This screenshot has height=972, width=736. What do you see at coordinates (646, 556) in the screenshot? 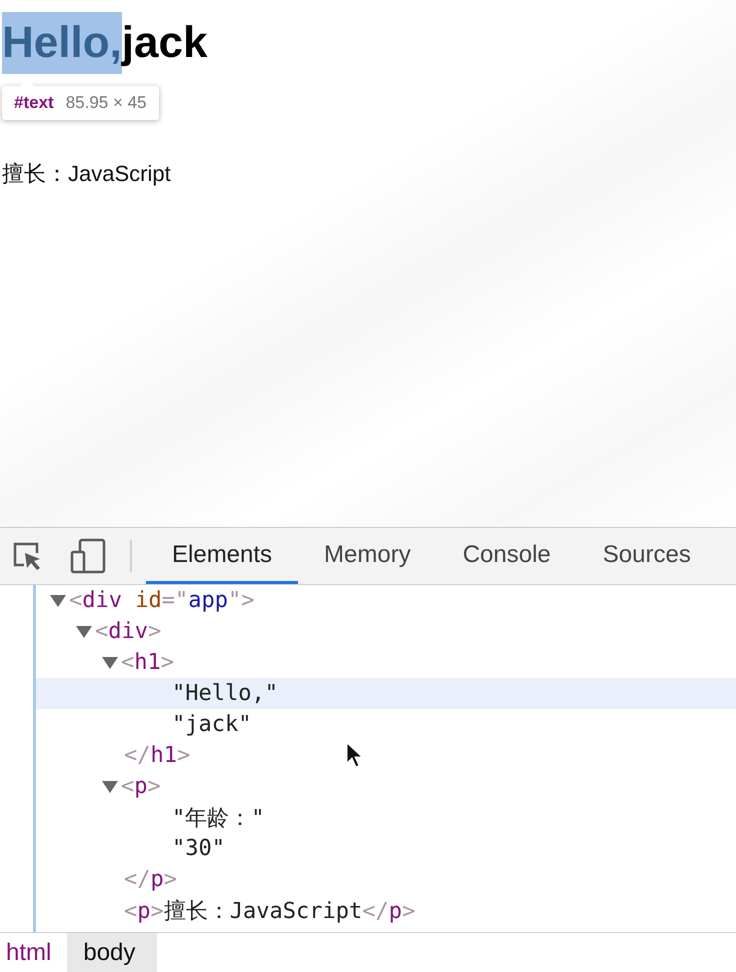
I see `panel-tab: Sources` at bounding box center [646, 556].